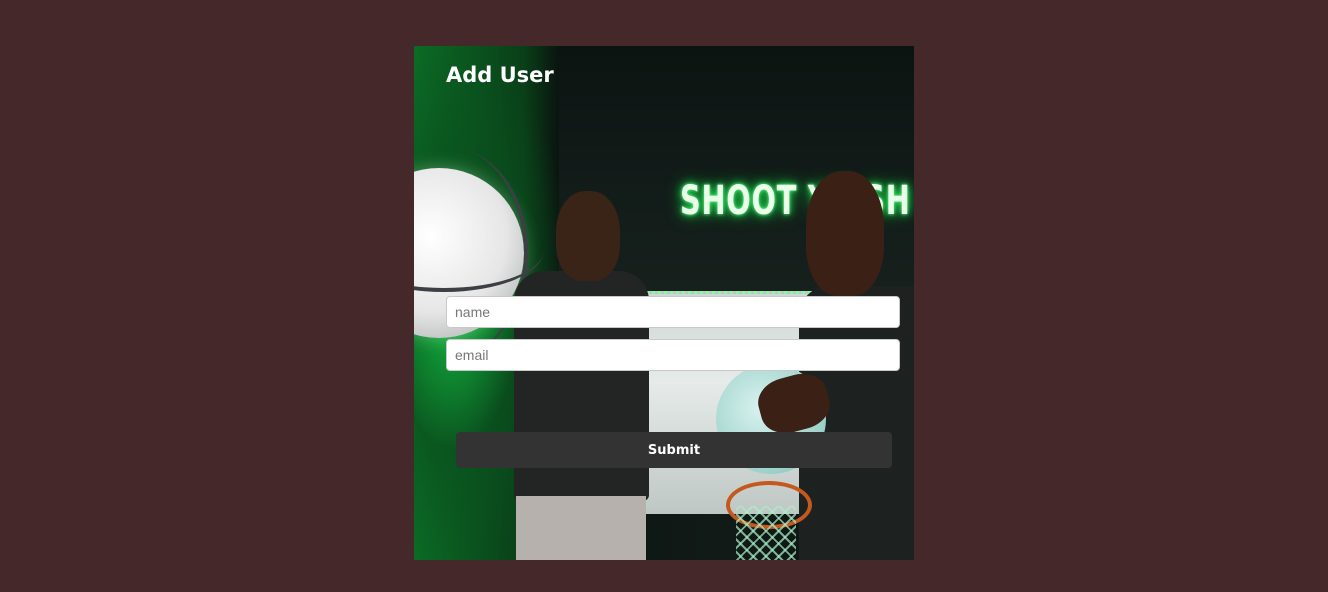 This screenshot has width=1328, height=592. I want to click on submit-button: Submit, so click(674, 450).